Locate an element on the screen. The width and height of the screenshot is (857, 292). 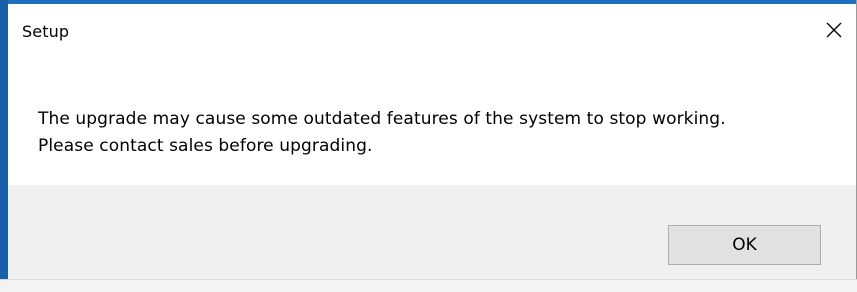
close-icon is located at coordinates (834, 30).